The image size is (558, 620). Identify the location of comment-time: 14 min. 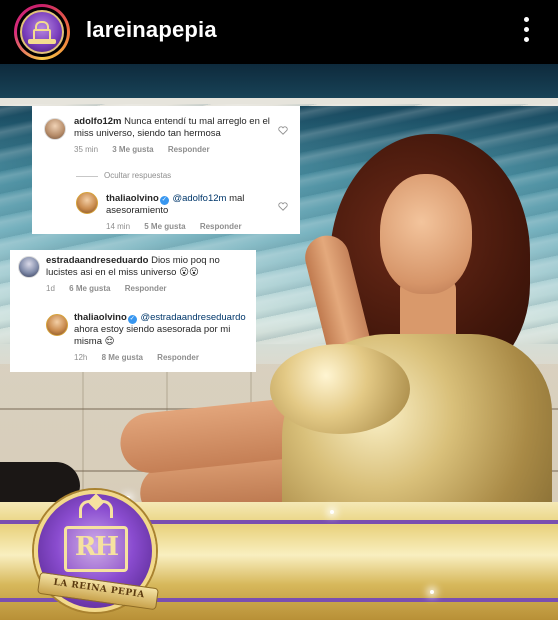
(118, 226).